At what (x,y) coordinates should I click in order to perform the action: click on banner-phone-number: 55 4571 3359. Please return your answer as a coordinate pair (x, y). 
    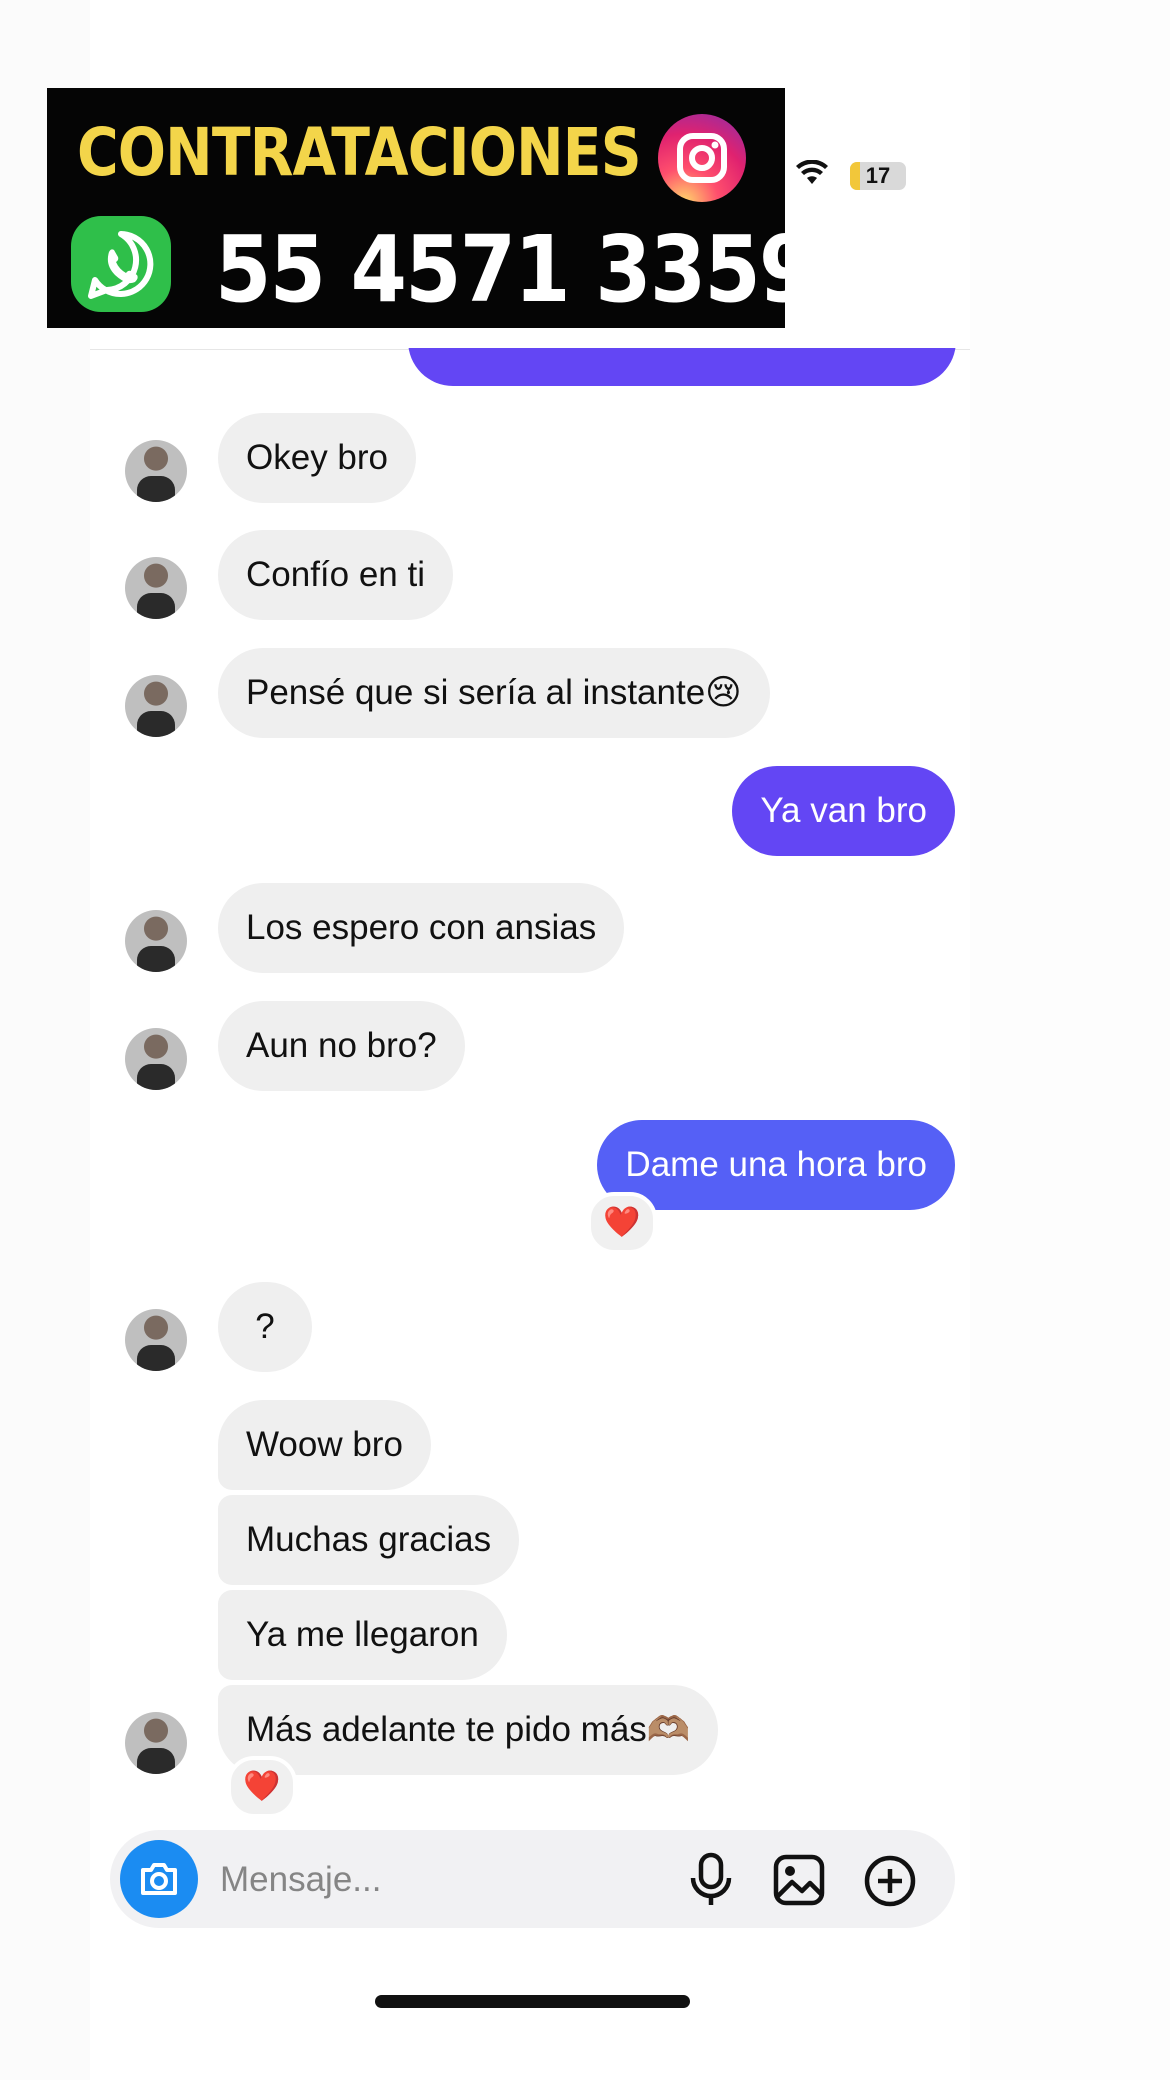
    Looking at the image, I should click on (515, 269).